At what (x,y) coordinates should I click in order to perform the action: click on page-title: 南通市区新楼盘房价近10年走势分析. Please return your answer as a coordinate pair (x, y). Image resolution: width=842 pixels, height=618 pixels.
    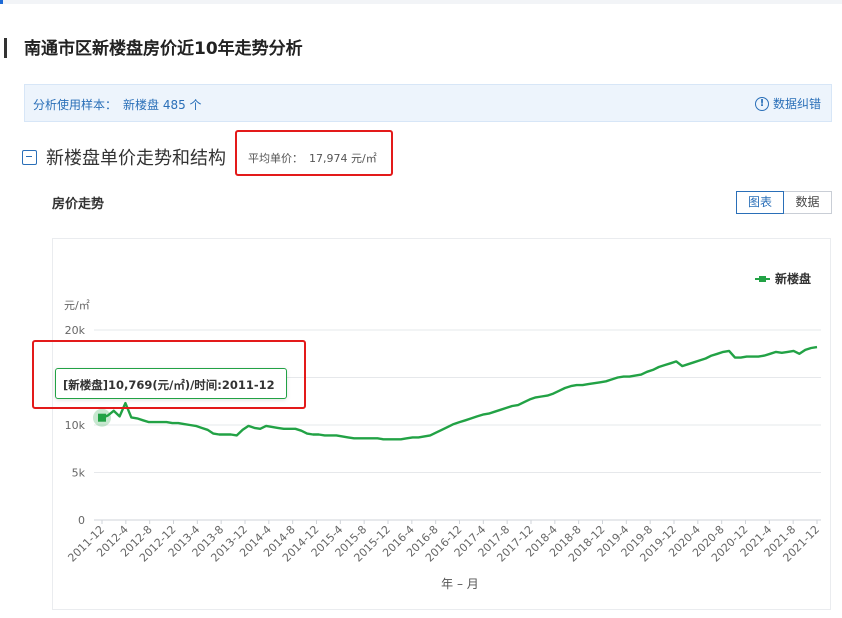
    Looking at the image, I should click on (163, 49).